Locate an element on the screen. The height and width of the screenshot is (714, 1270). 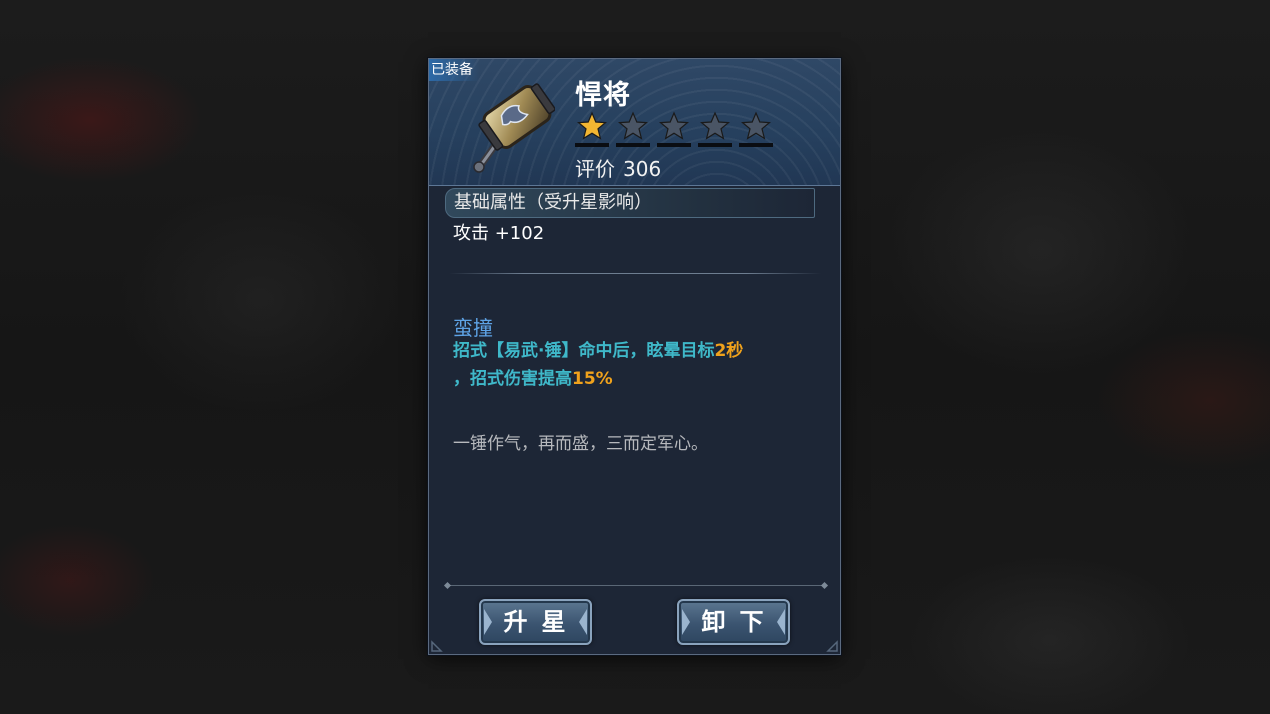
flavor-text: 一锤作气，再而盛，三而定军心。 is located at coordinates (580, 444).